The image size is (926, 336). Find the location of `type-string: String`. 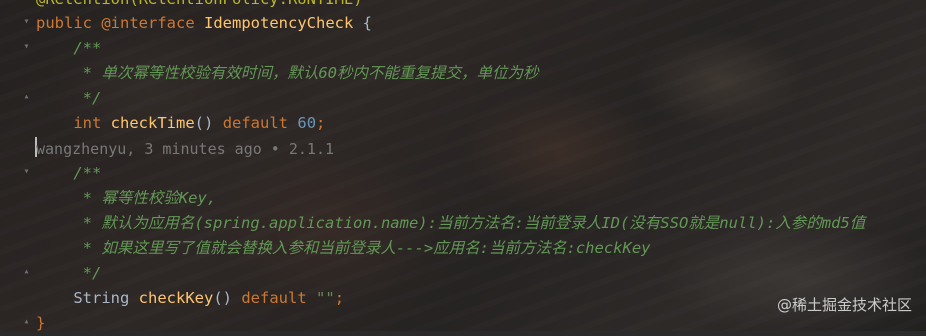

type-string: String is located at coordinates (101, 298).